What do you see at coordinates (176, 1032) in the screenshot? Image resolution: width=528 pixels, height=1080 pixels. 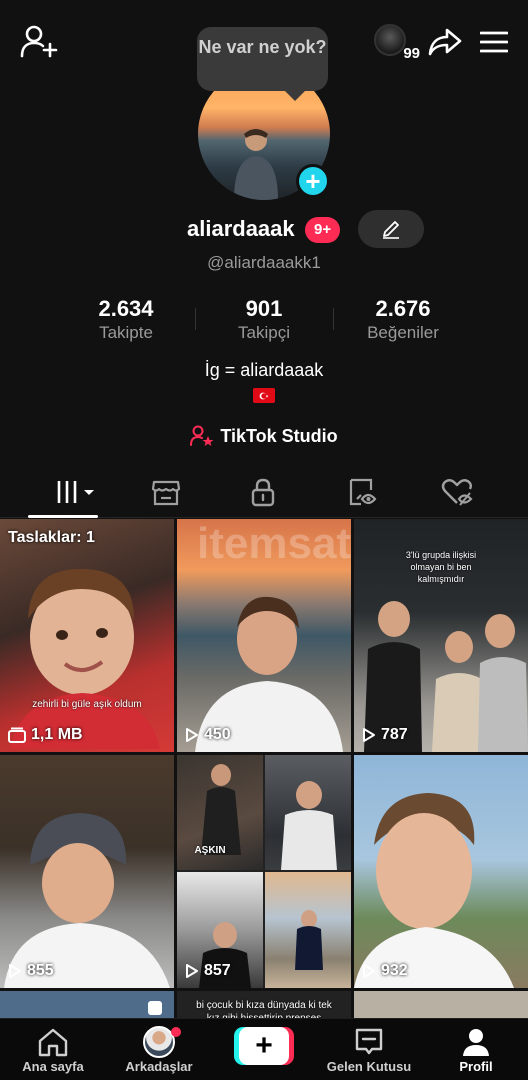 I see `notification-dot` at bounding box center [176, 1032].